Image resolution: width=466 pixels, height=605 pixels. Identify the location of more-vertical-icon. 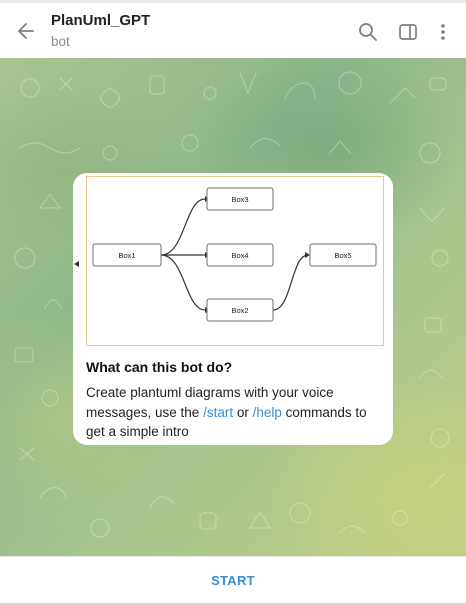
(443, 32).